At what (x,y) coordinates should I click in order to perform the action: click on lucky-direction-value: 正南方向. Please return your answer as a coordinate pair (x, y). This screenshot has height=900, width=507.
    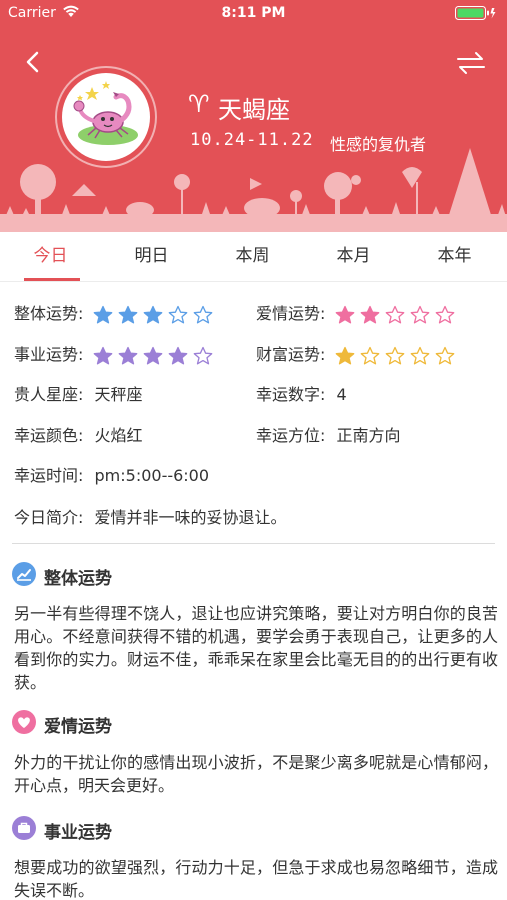
    Looking at the image, I should click on (368, 435).